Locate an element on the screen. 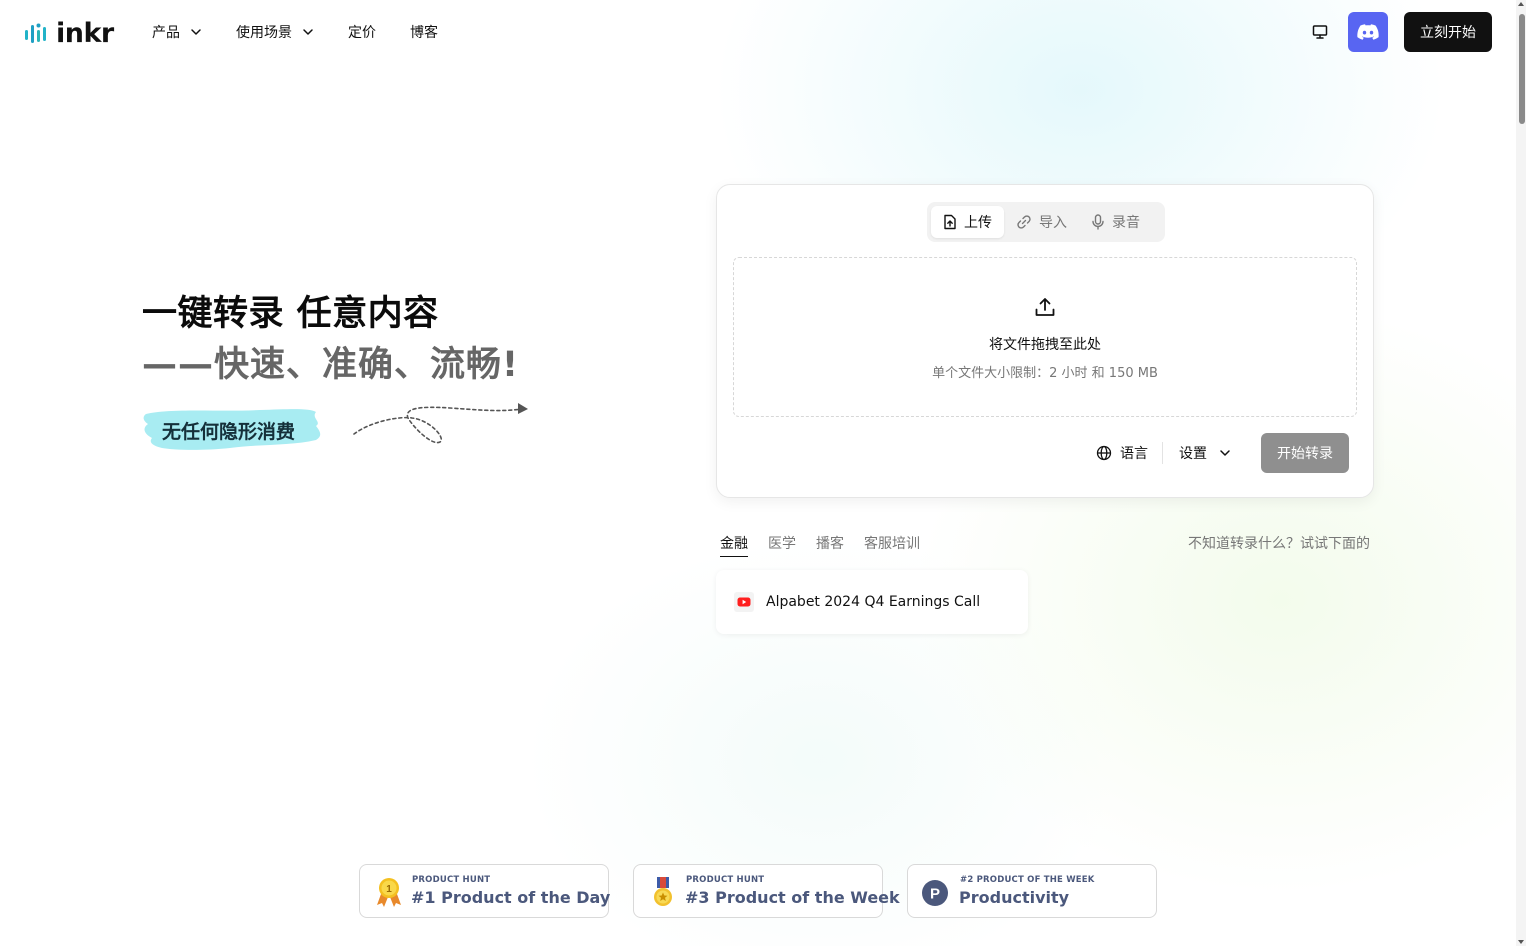  upload-card: 上传 导入 录音 将文件拖拽至此处 单个文件大小限制：2 小时 和 150 MB is located at coordinates (1045, 341).